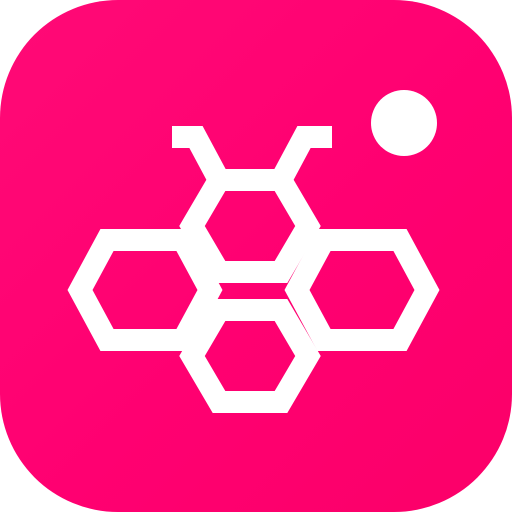 Image resolution: width=512 pixels, height=512 pixels. Describe the element at coordinates (145, 290) in the screenshot. I see `hexagon-left` at that location.